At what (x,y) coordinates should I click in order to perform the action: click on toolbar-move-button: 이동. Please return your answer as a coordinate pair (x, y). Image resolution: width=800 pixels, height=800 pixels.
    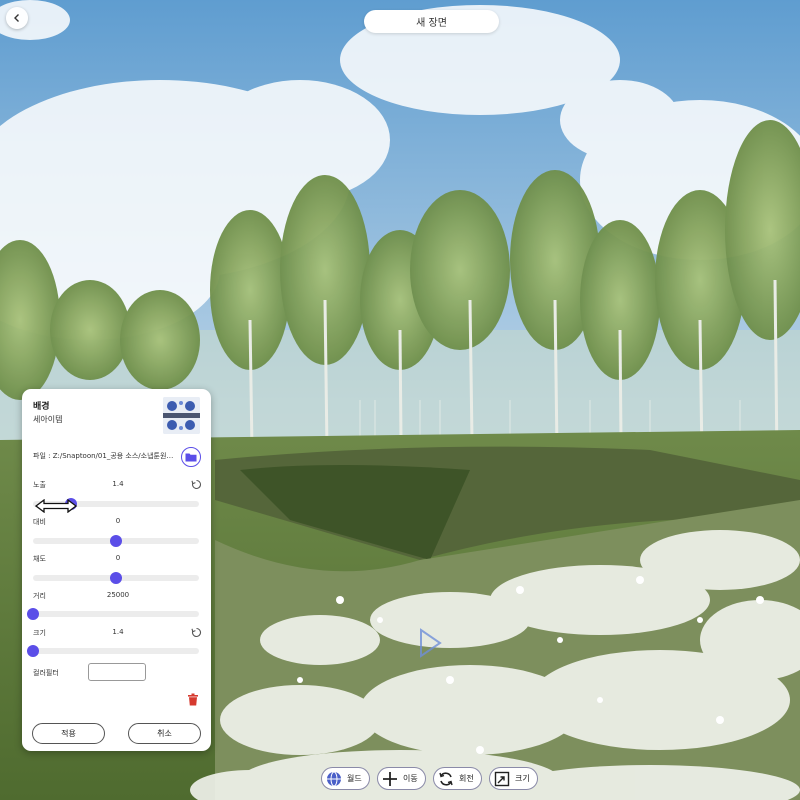
    Looking at the image, I should click on (401, 778).